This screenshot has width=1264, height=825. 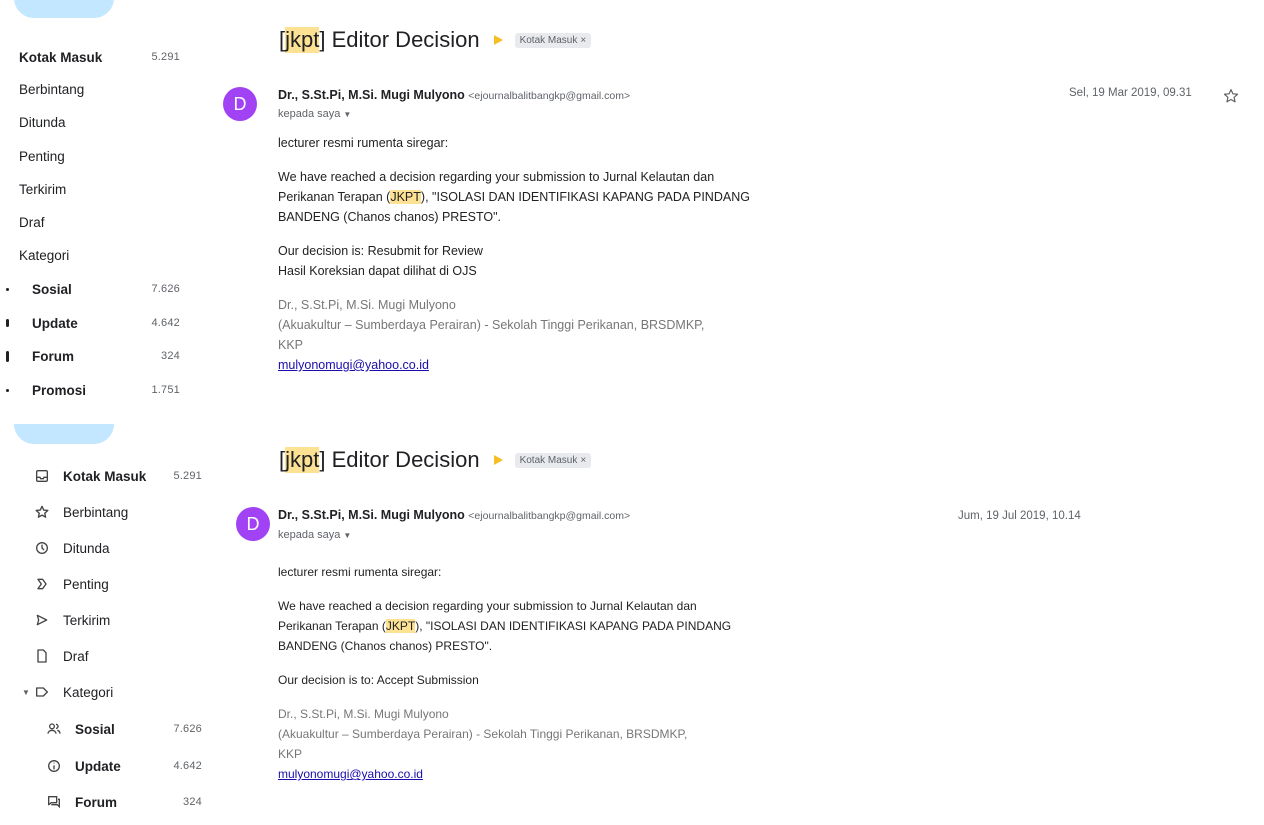 I want to click on sidebar-item-label: Kategori, so click(x=44, y=255).